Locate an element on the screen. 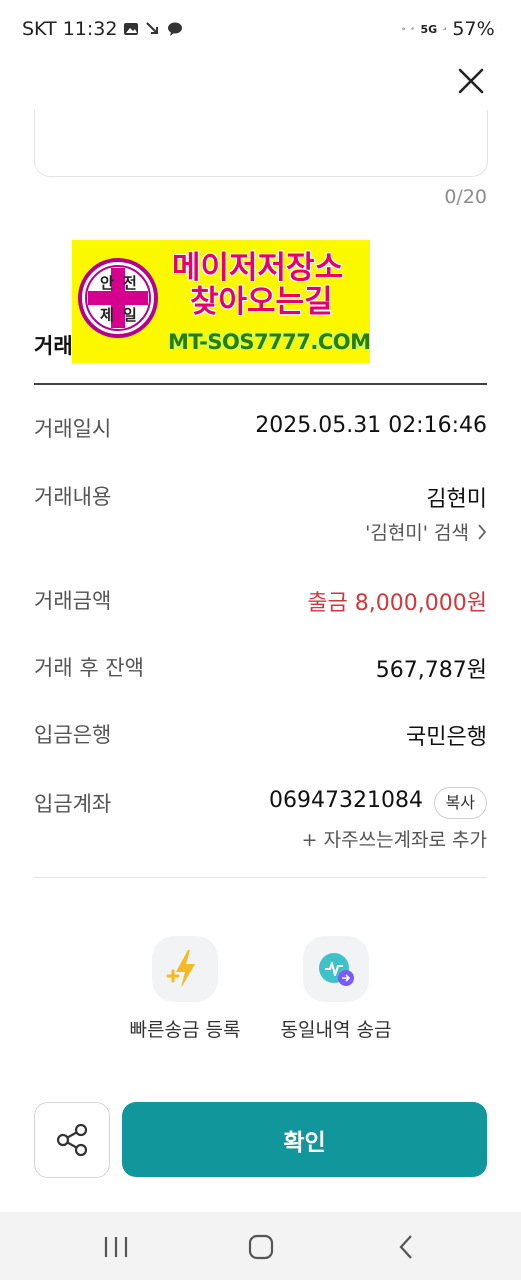 The width and height of the screenshot is (521, 1280). quick-transfer-label: 빠른송금 등록 is located at coordinates (185, 1030).